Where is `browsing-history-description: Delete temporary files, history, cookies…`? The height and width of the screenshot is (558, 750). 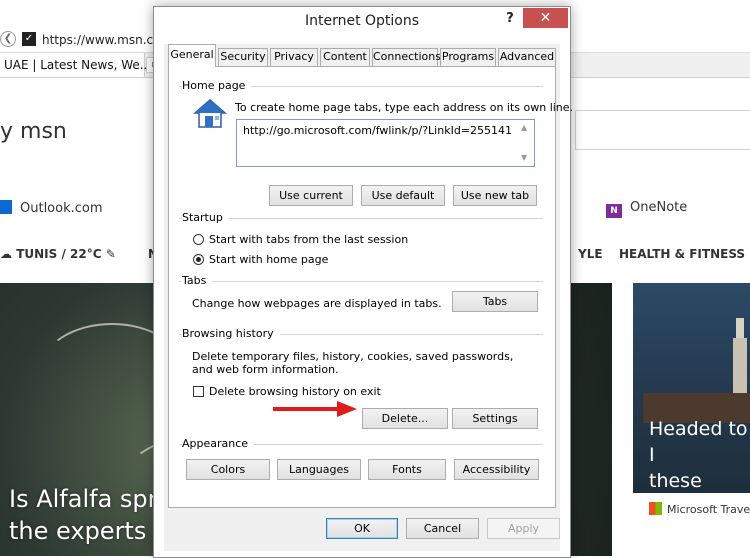
browsing-history-description: Delete temporary files, history, cookies… is located at coordinates (353, 363).